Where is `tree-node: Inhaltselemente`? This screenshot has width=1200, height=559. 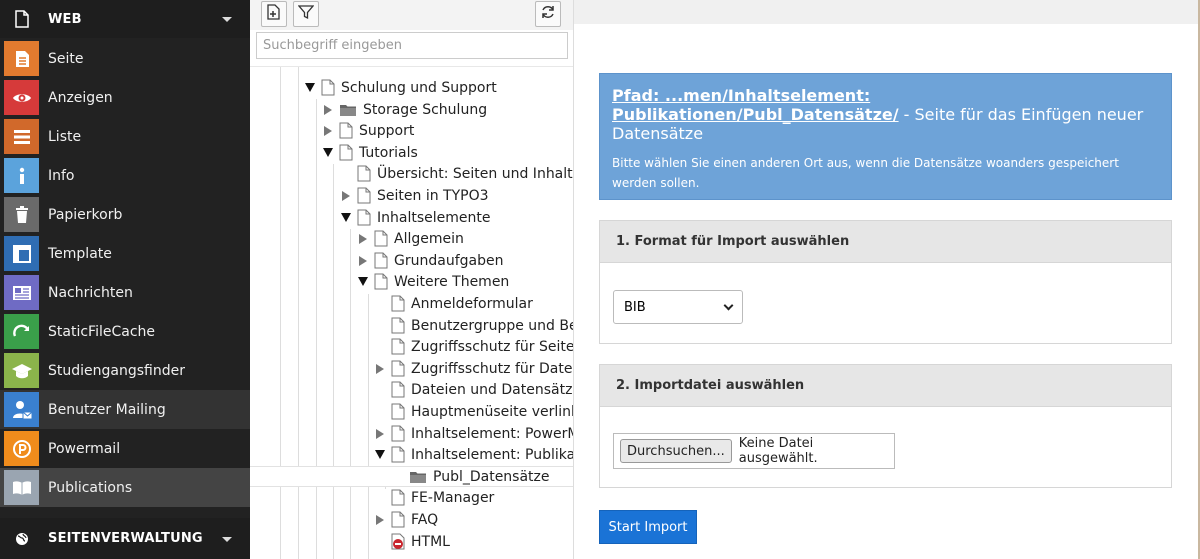 tree-node: Inhaltselemente is located at coordinates (411, 217).